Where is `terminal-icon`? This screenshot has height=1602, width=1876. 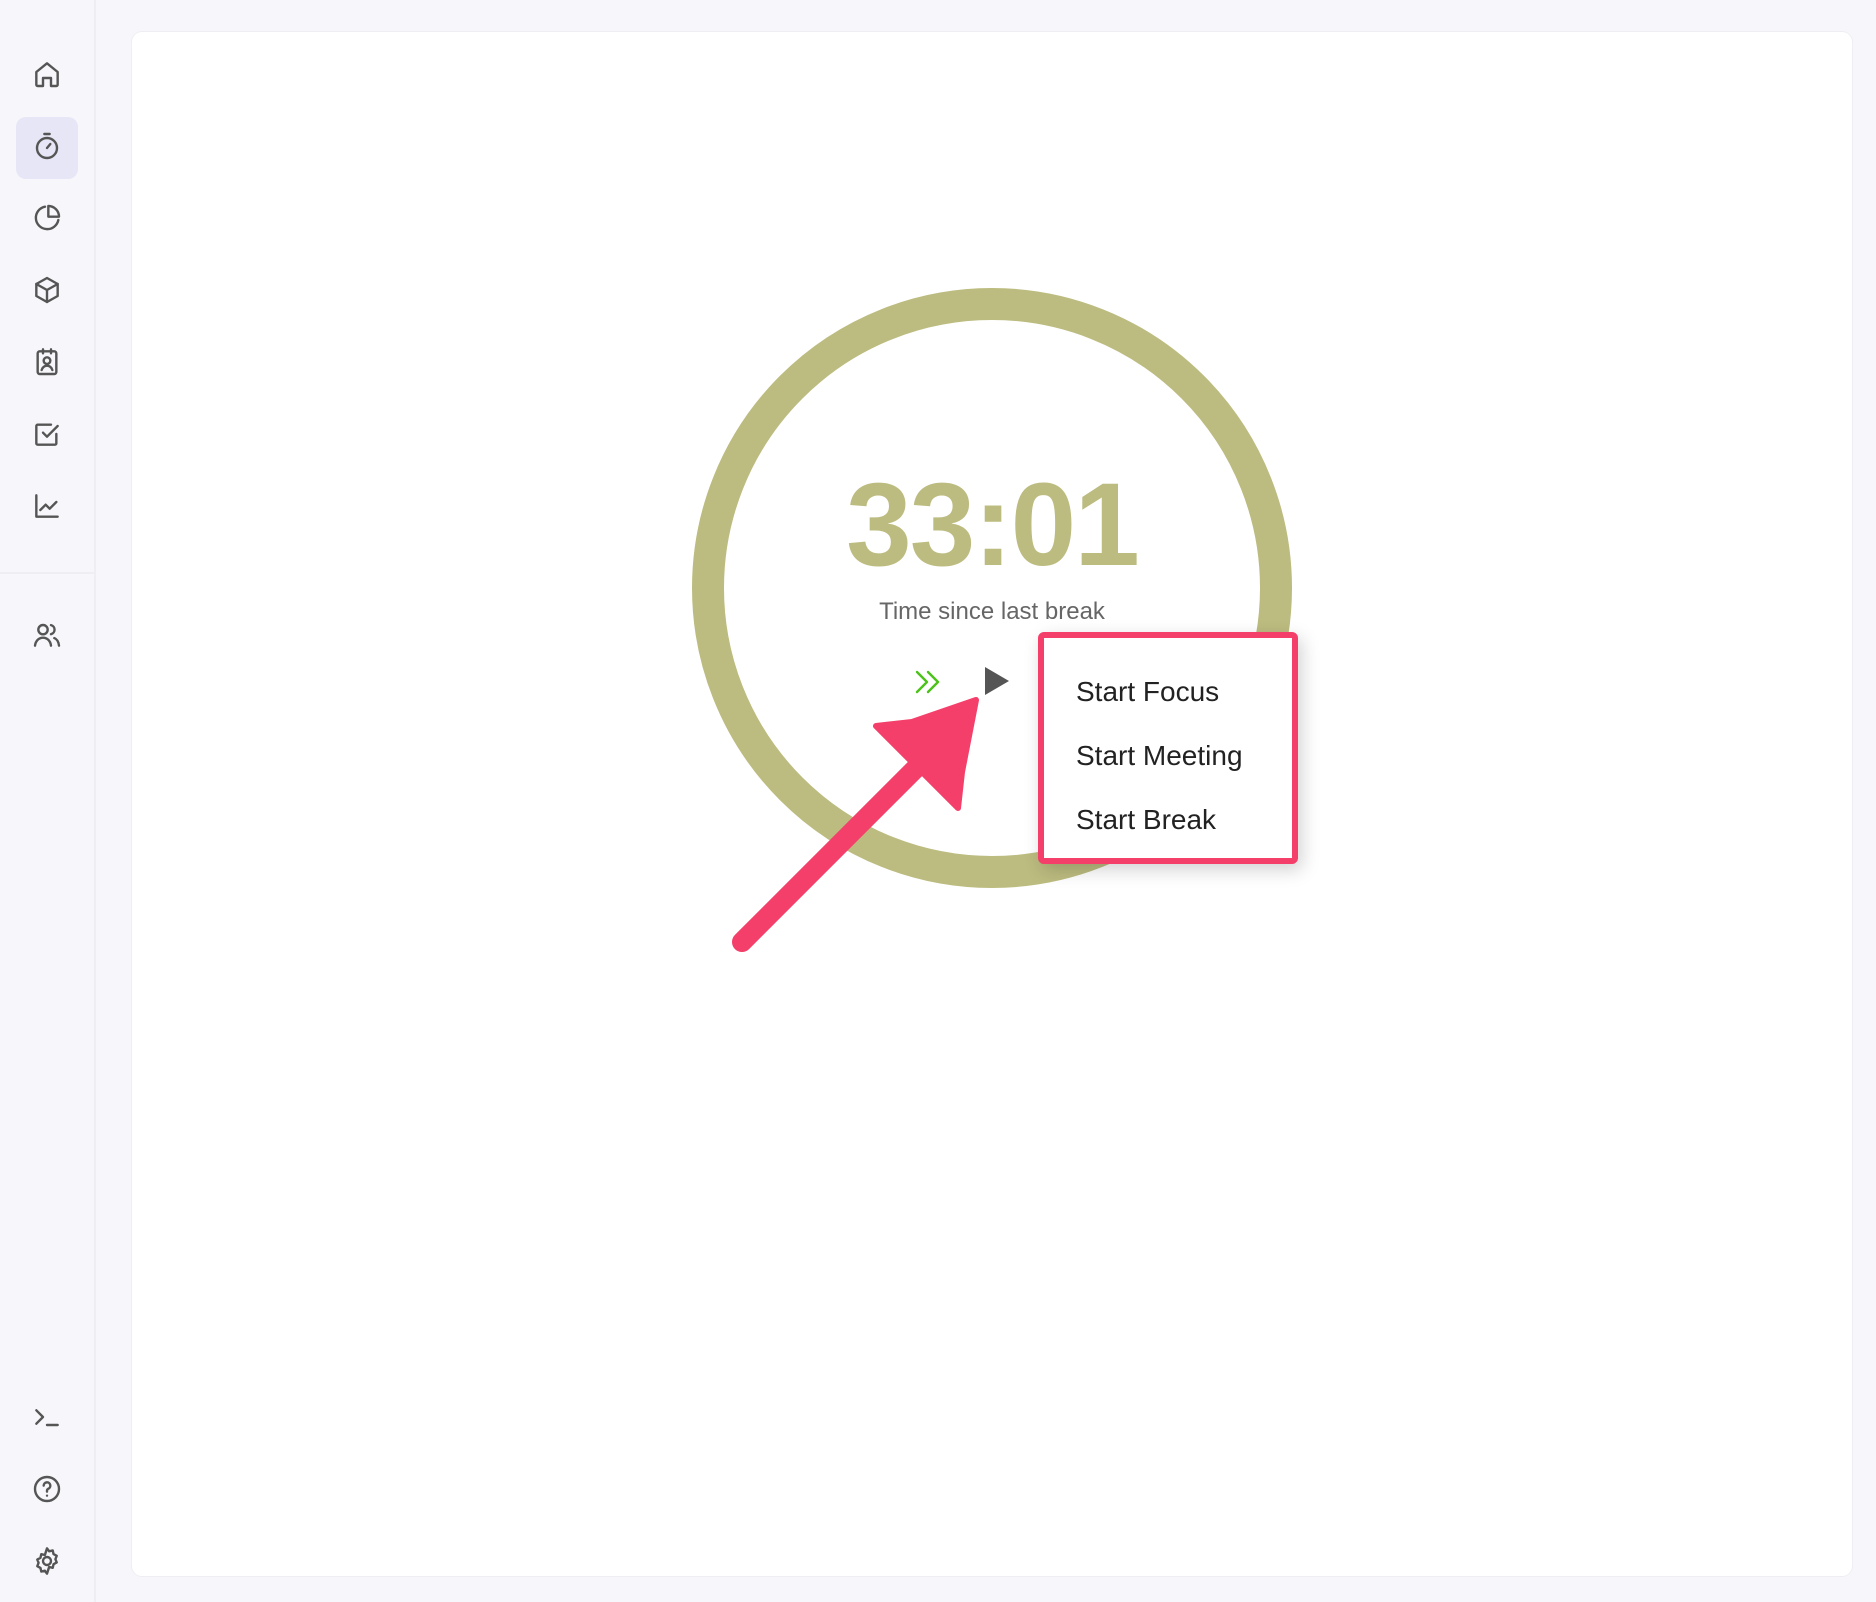 terminal-icon is located at coordinates (47, 1419).